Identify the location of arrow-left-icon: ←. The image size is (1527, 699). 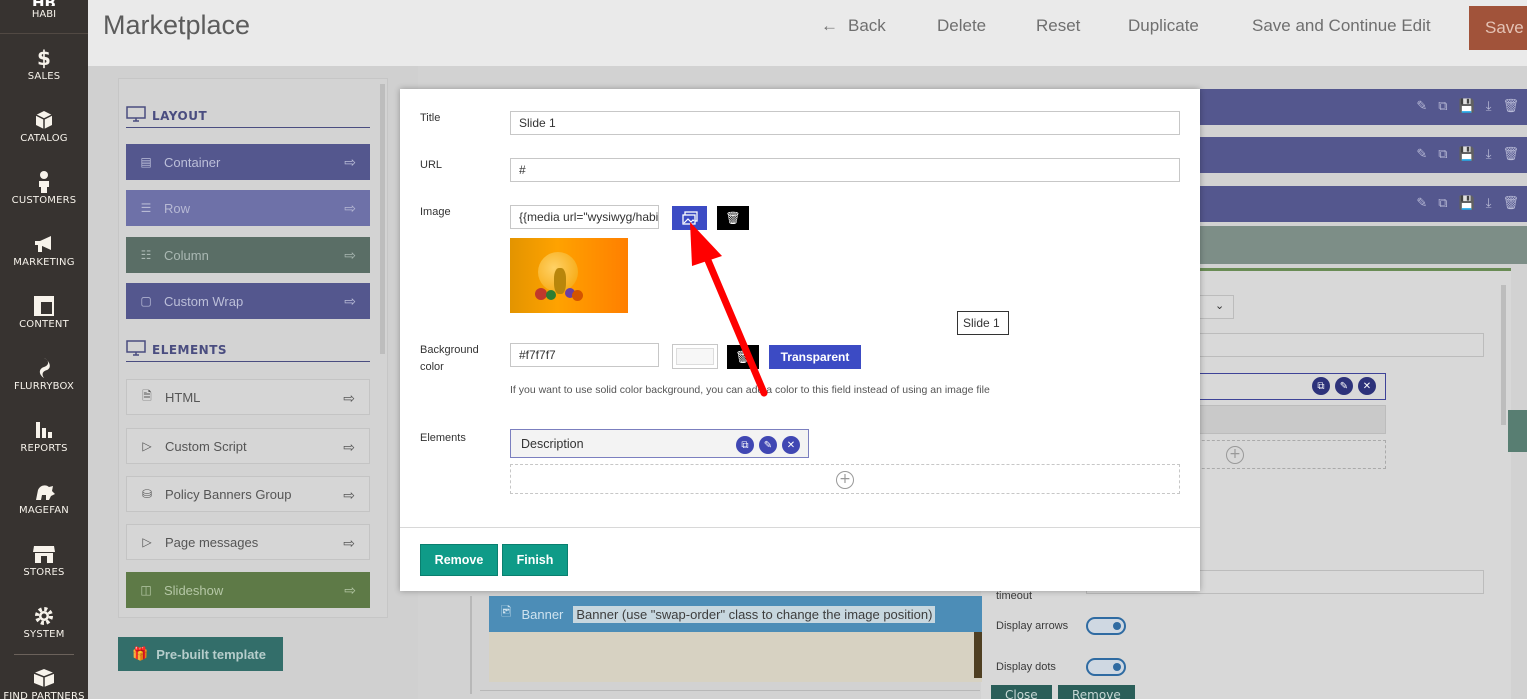
(829, 25).